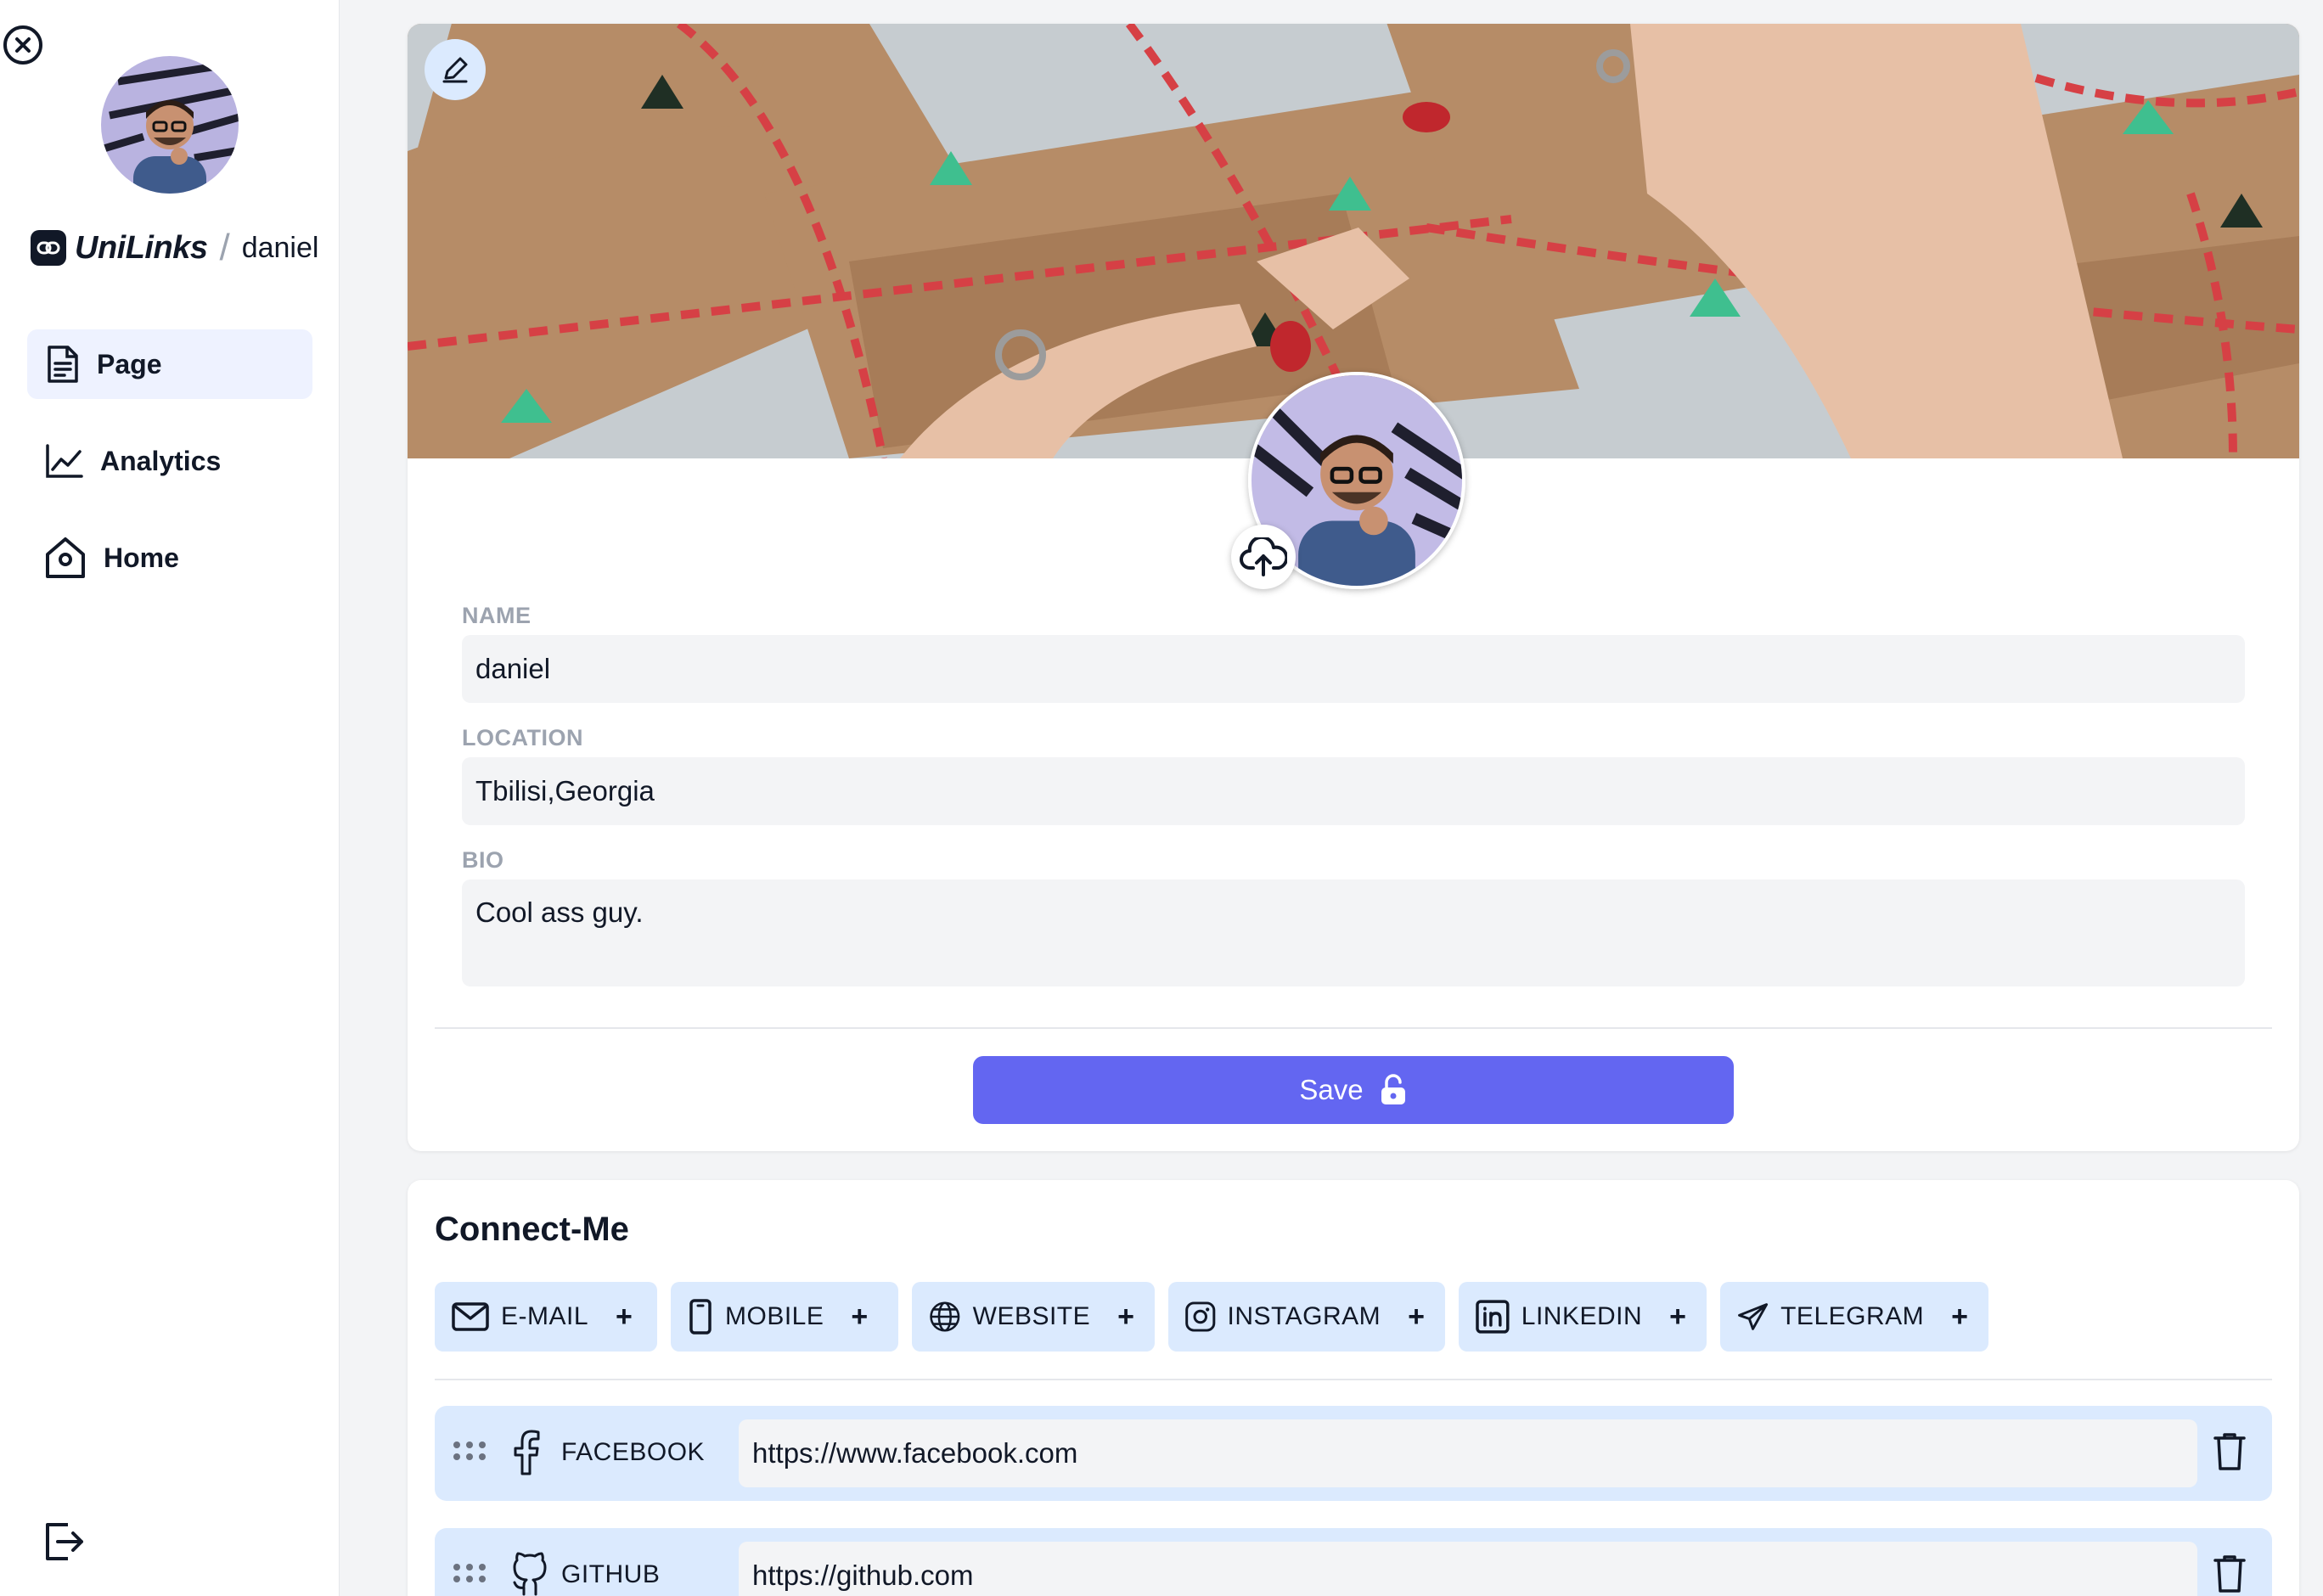  I want to click on pencil-icon, so click(455, 70).